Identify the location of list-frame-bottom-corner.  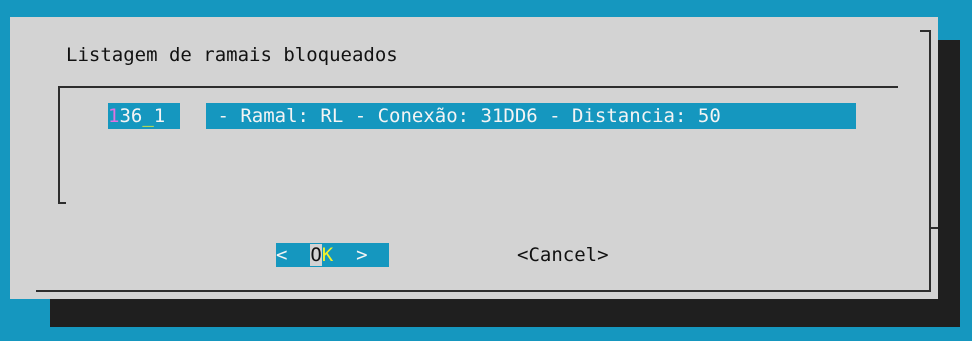
(62, 203).